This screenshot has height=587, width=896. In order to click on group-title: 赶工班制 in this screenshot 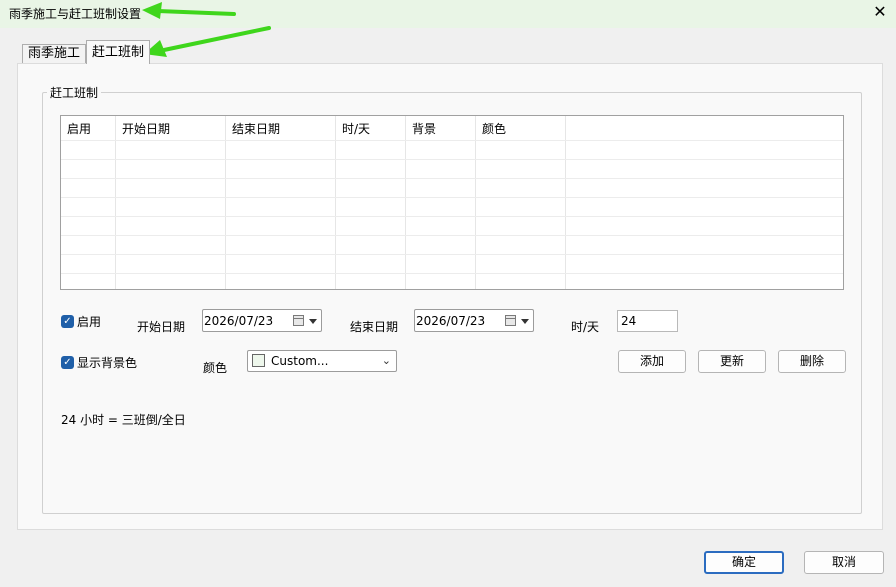, I will do `click(74, 92)`.